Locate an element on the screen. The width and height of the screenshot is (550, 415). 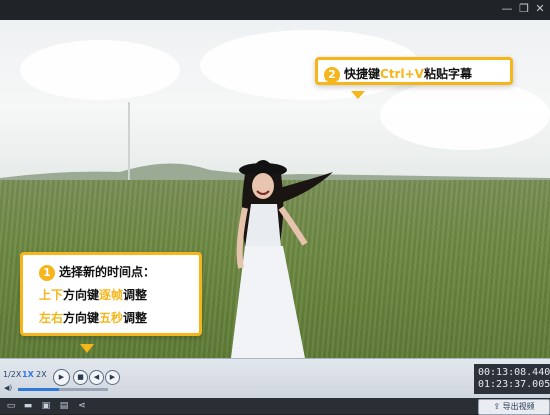
callout-text: 粘贴字幕 is located at coordinates (447, 74).